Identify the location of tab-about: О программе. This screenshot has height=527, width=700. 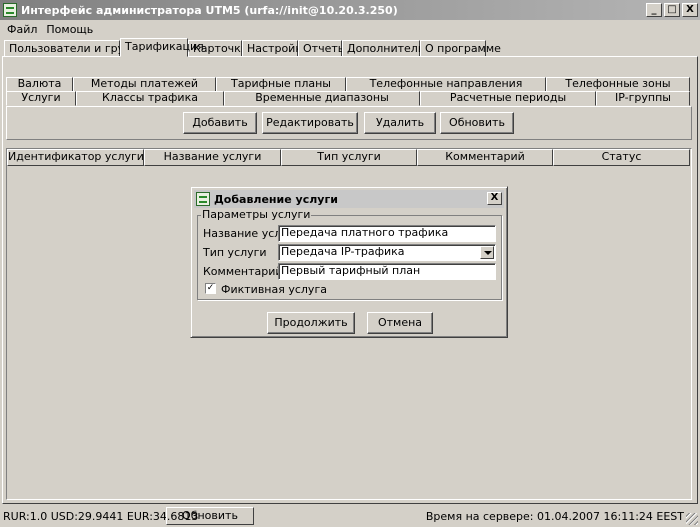
(460, 48).